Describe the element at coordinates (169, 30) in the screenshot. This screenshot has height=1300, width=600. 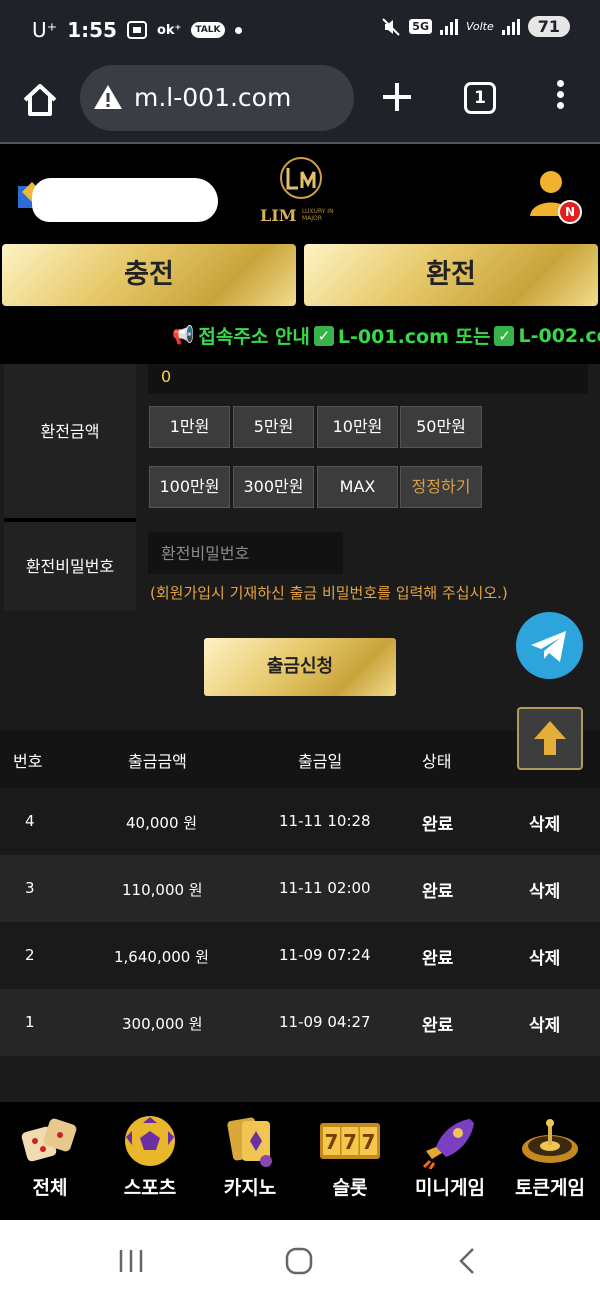
I see `ok-cashbag-icon: ok⁺` at that location.